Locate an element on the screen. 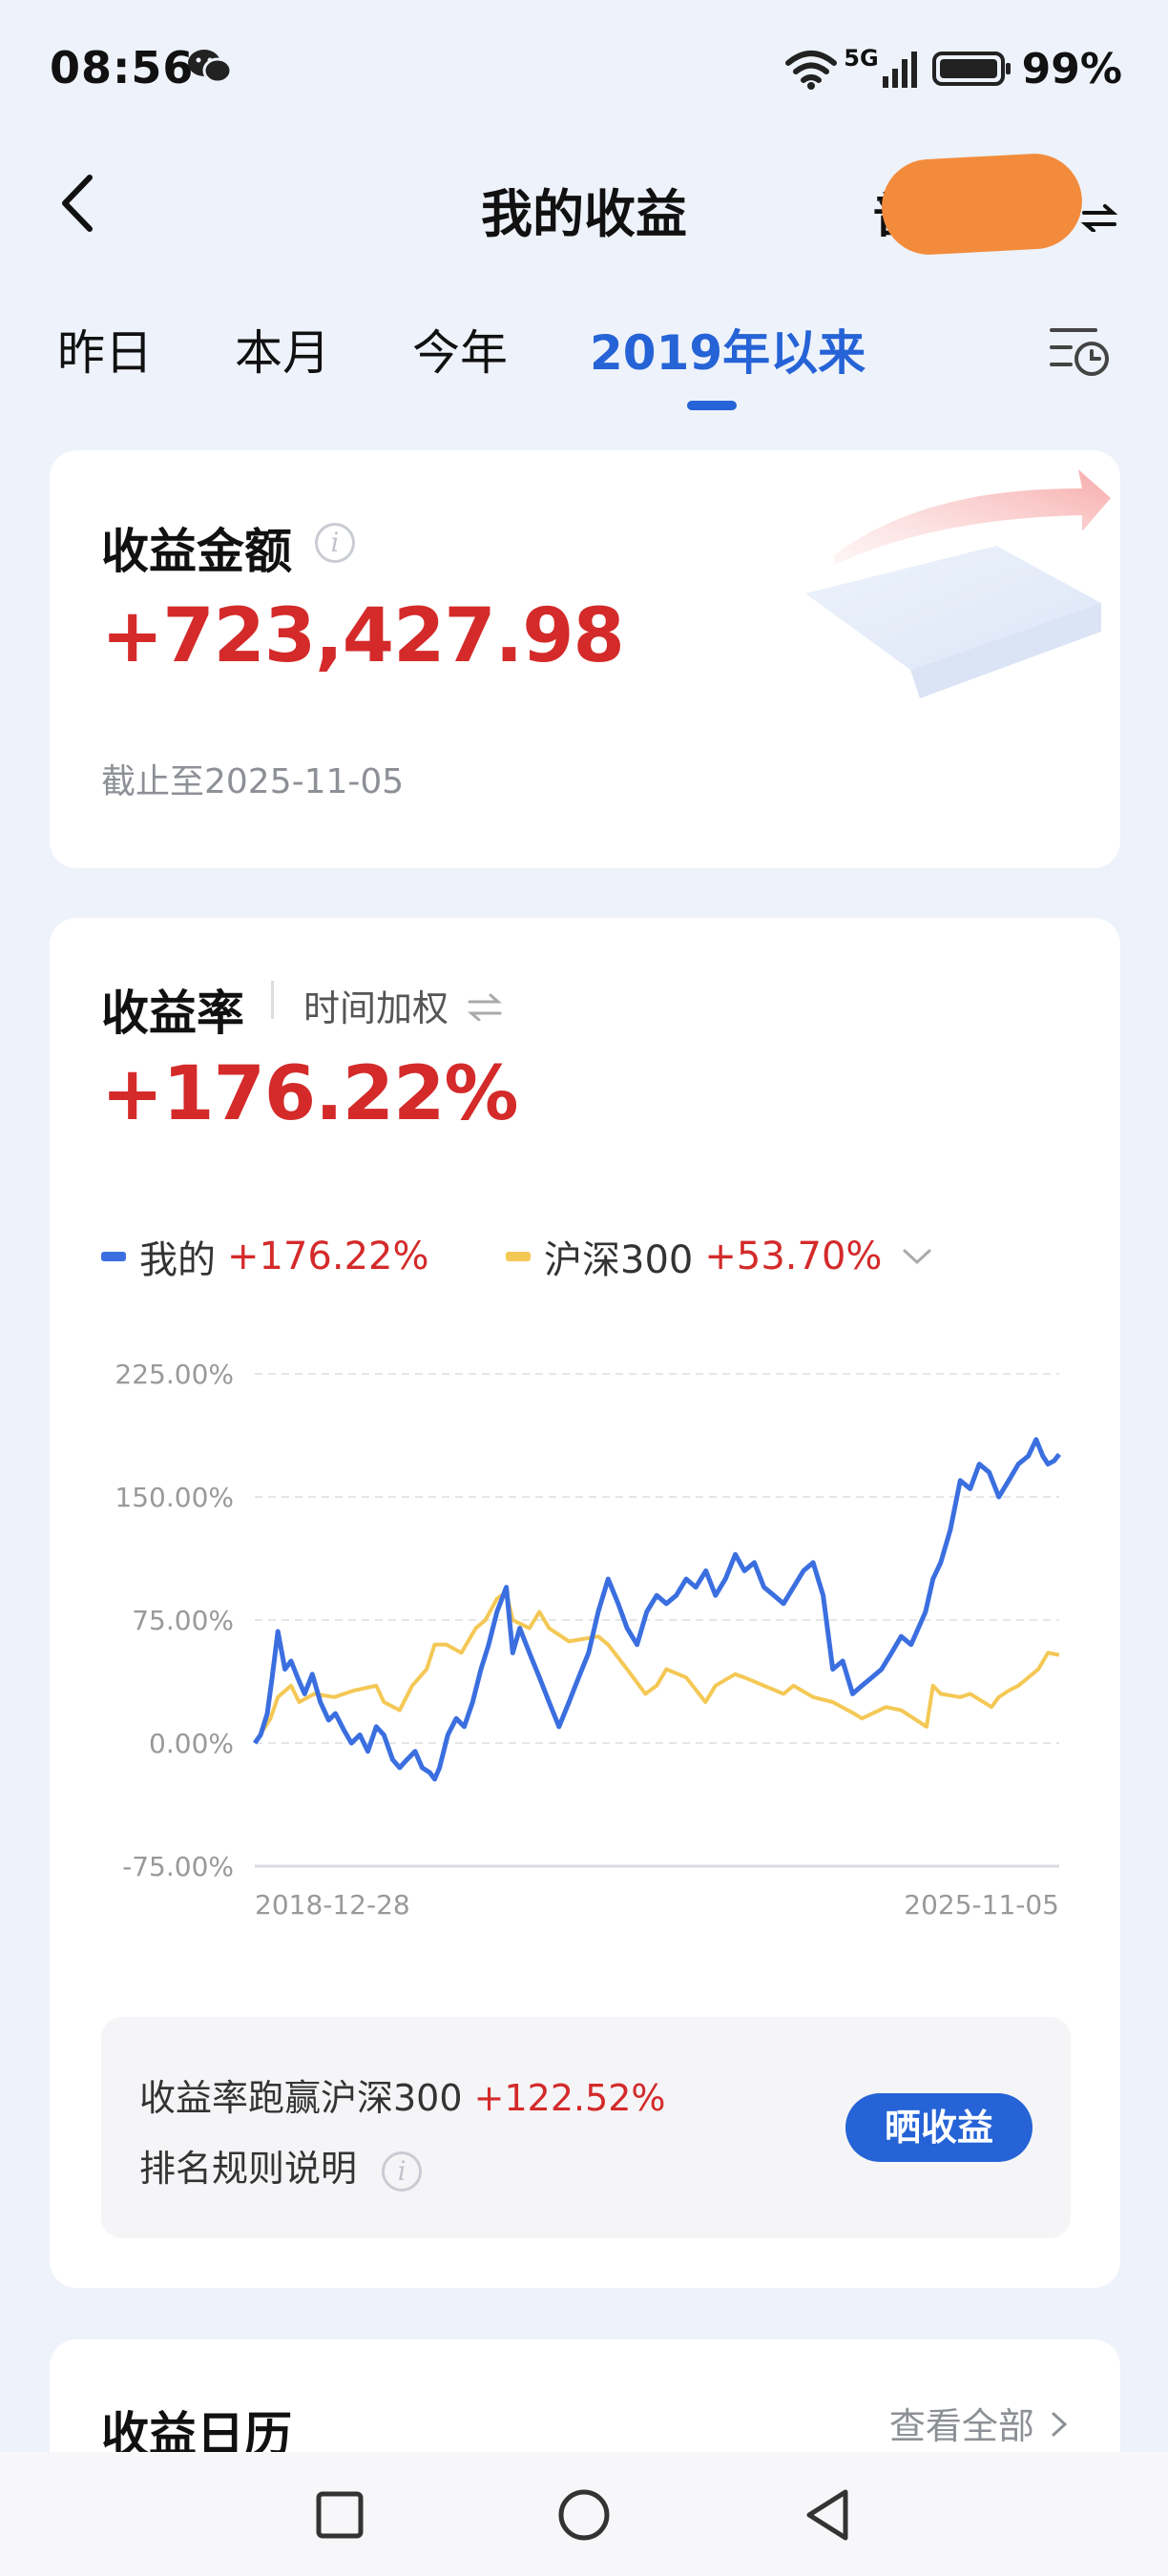 The width and height of the screenshot is (1168, 2576). back-nav-icon is located at coordinates (828, 2515).